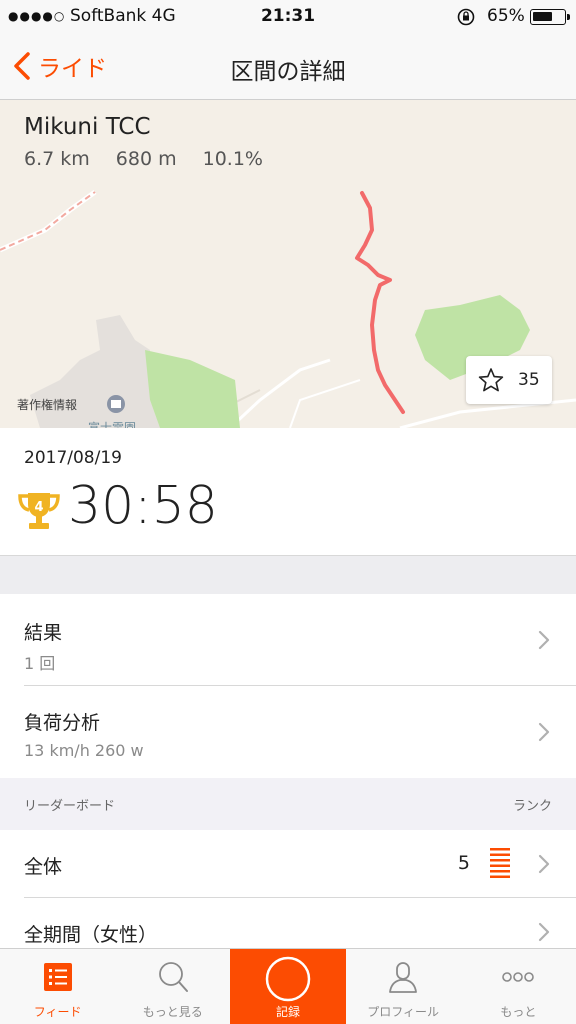 The image size is (576, 1024). Describe the element at coordinates (143, 506) in the screenshot. I see `effort-time: 30:58` at that location.